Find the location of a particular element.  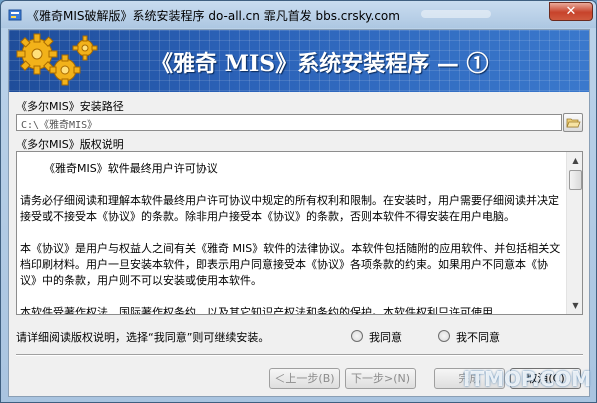

title-blur is located at coordinates (456, 14).